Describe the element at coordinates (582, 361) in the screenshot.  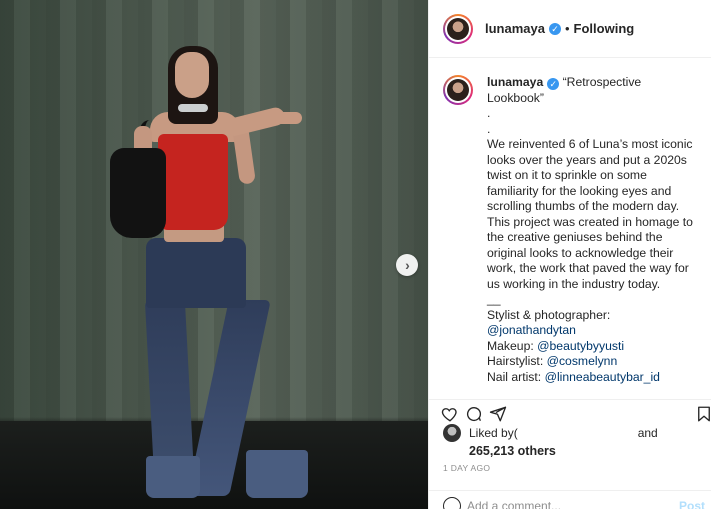
I see `credit-handle-link: @cosmelynn` at that location.